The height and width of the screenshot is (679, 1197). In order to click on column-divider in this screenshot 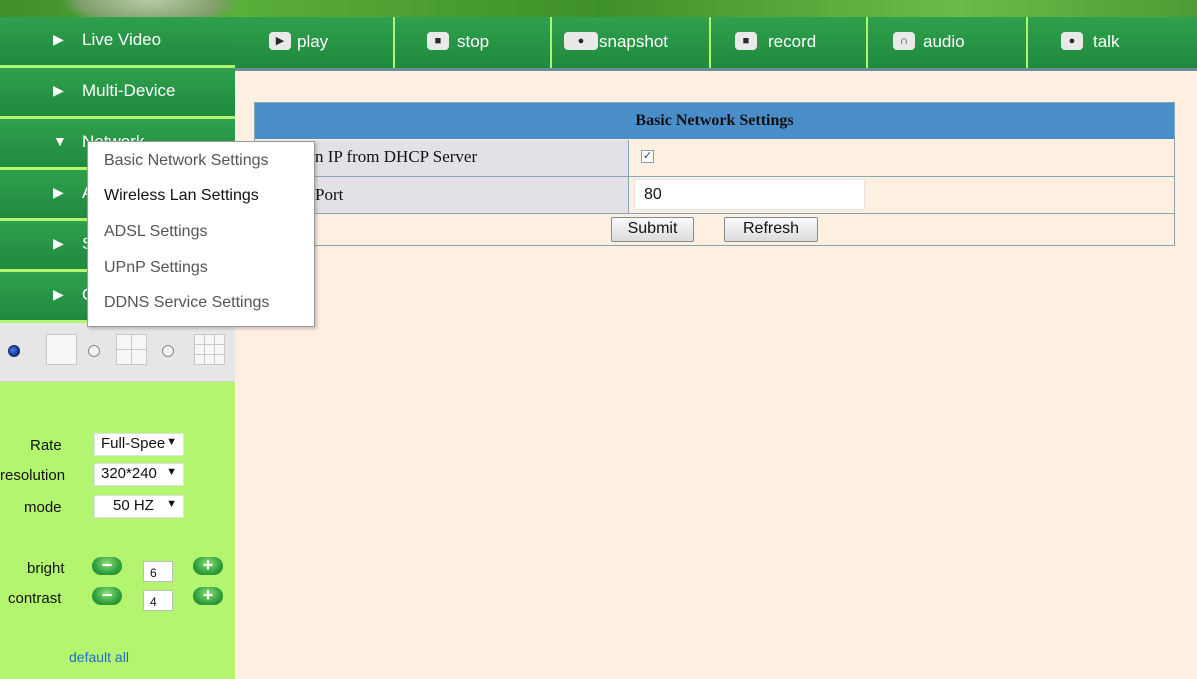, I will do `click(628, 176)`.